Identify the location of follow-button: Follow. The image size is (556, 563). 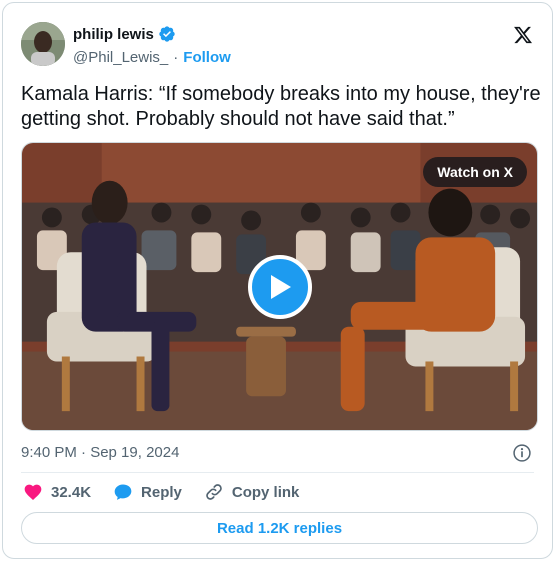
(207, 57).